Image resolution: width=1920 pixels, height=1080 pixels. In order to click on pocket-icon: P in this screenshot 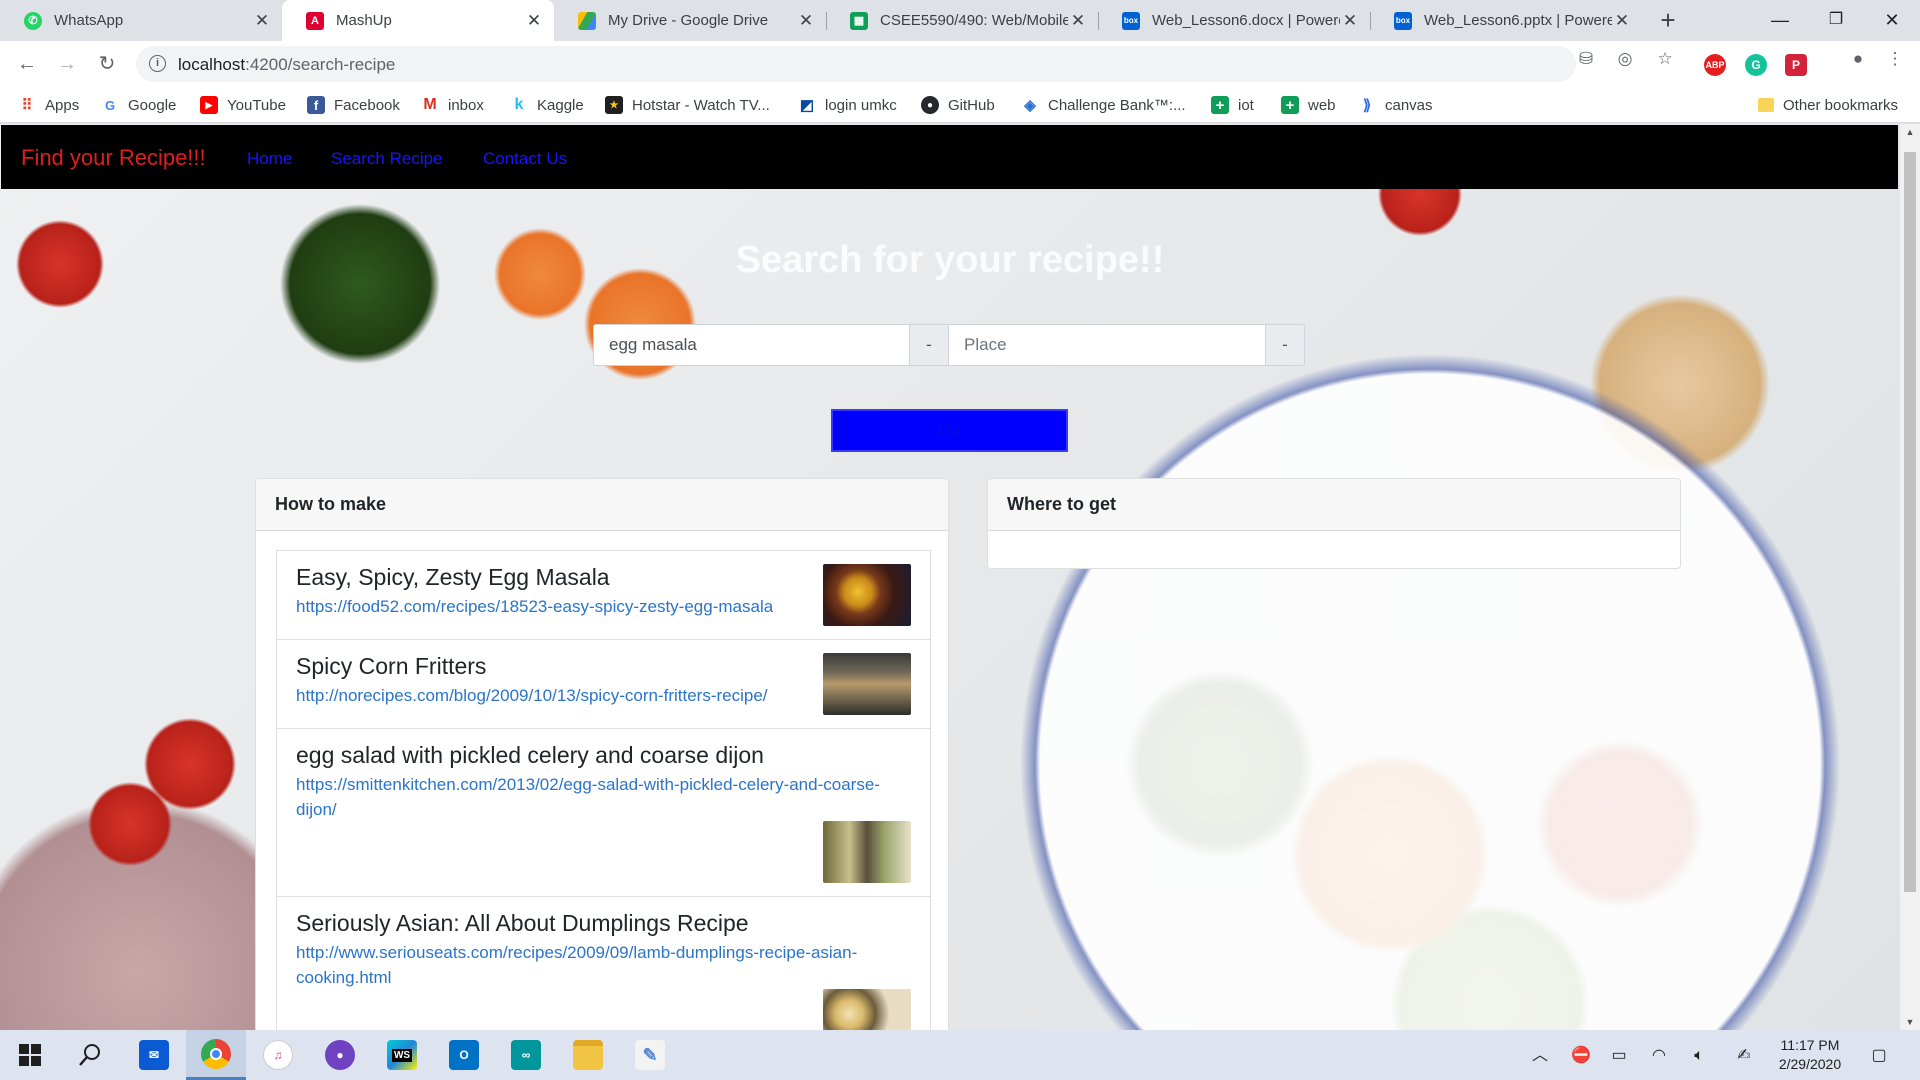, I will do `click(1796, 65)`.